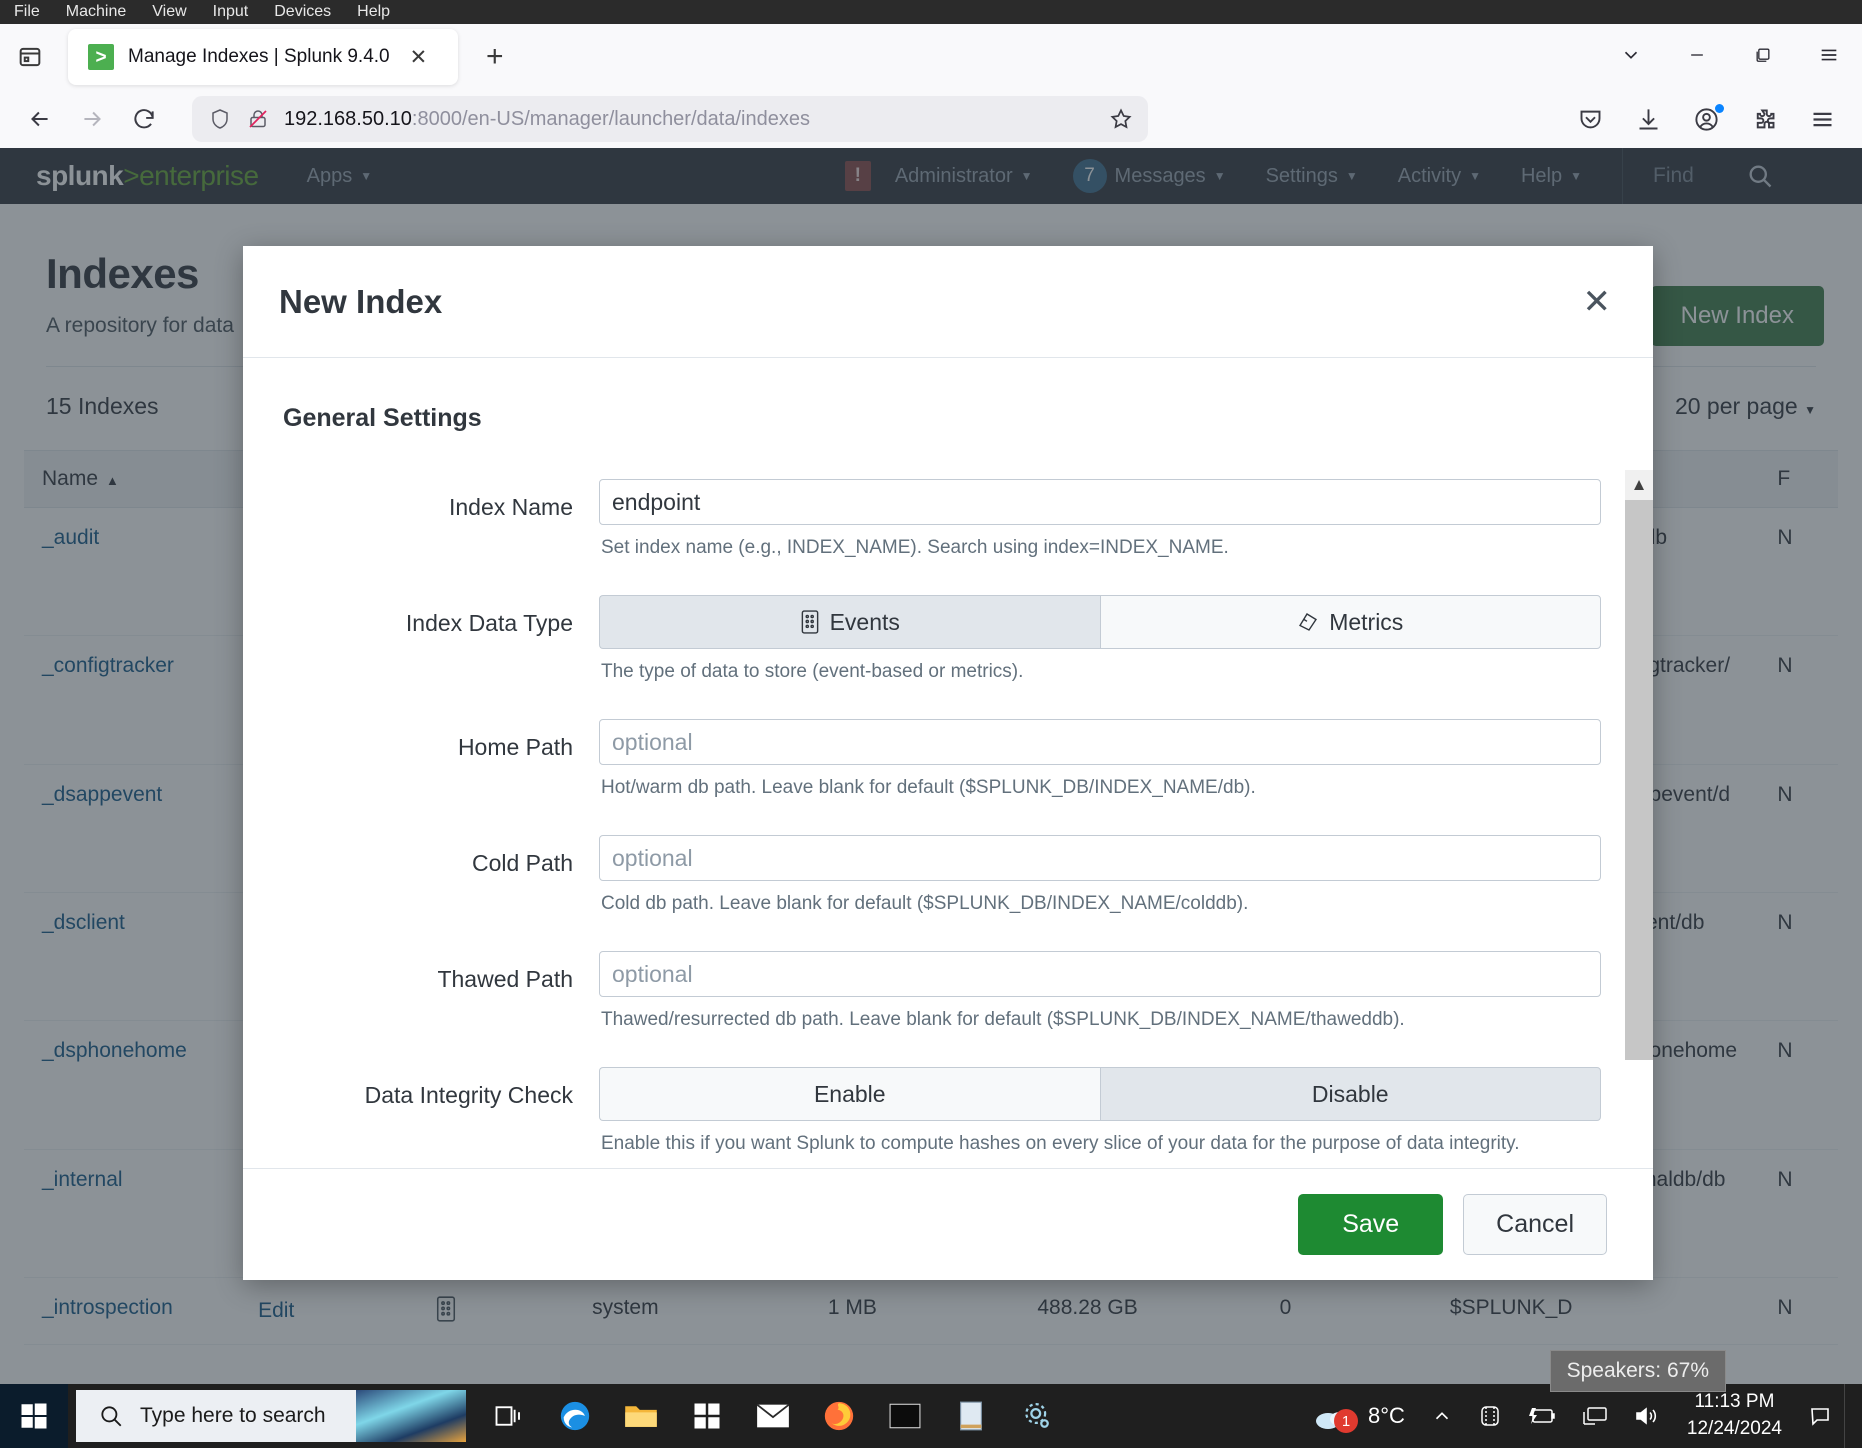 The image size is (1862, 1448). I want to click on account-icon, so click(1706, 119).